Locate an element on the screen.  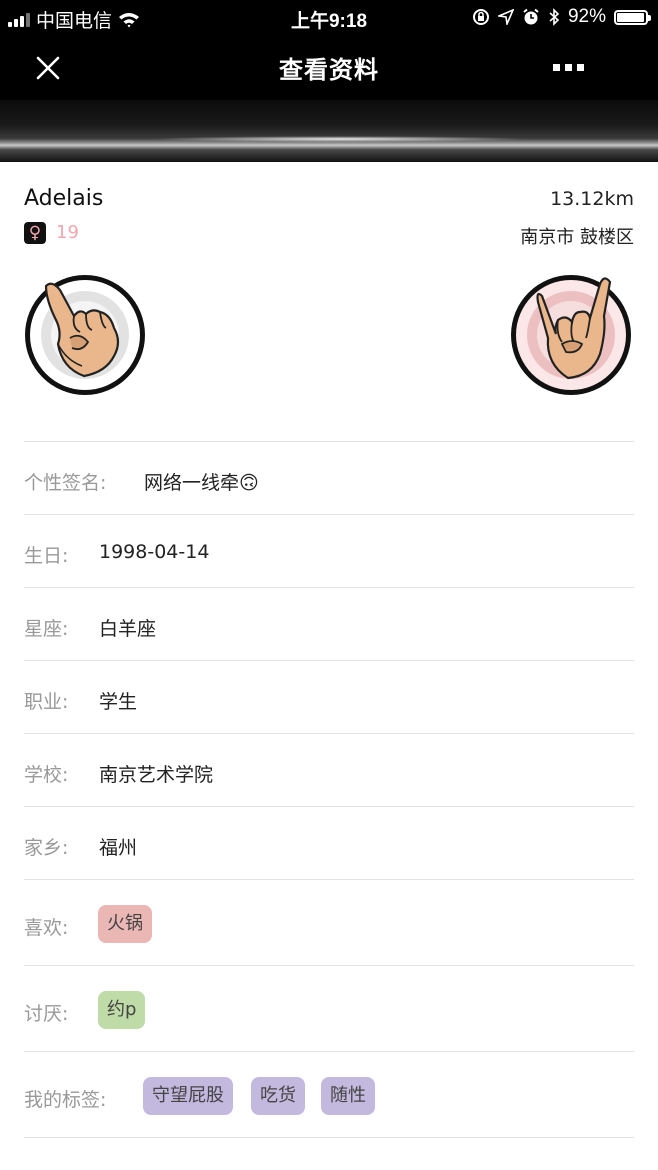
hometown-row: 家乡: 福州 is located at coordinates (329, 843).